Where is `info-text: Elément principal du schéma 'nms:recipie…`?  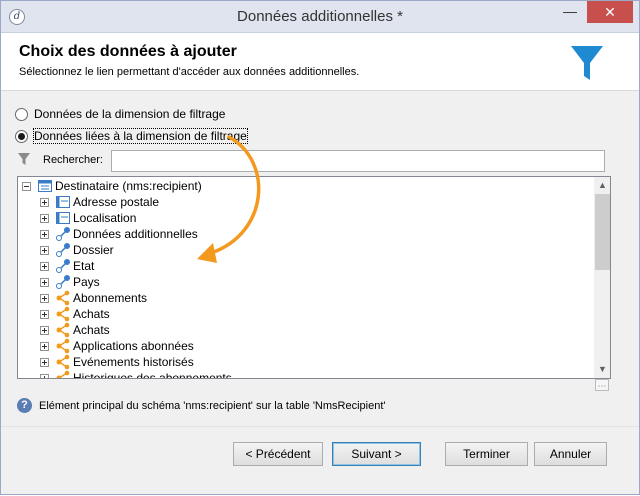
info-text: Elément principal du schéma 'nms:recipie… is located at coordinates (212, 405).